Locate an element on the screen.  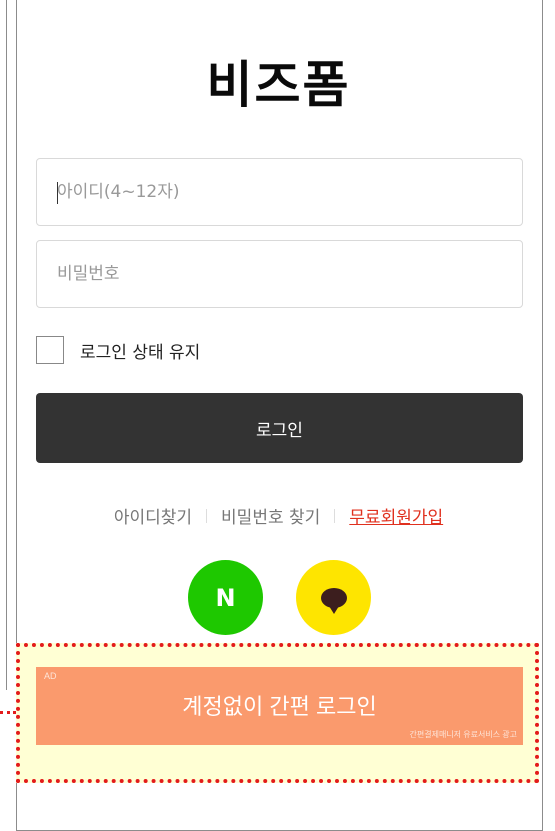
easy-login-ad-button: AD 계정없이 간편 로그인 간편결제매니저 유료서비스 광고 is located at coordinates (279, 706).